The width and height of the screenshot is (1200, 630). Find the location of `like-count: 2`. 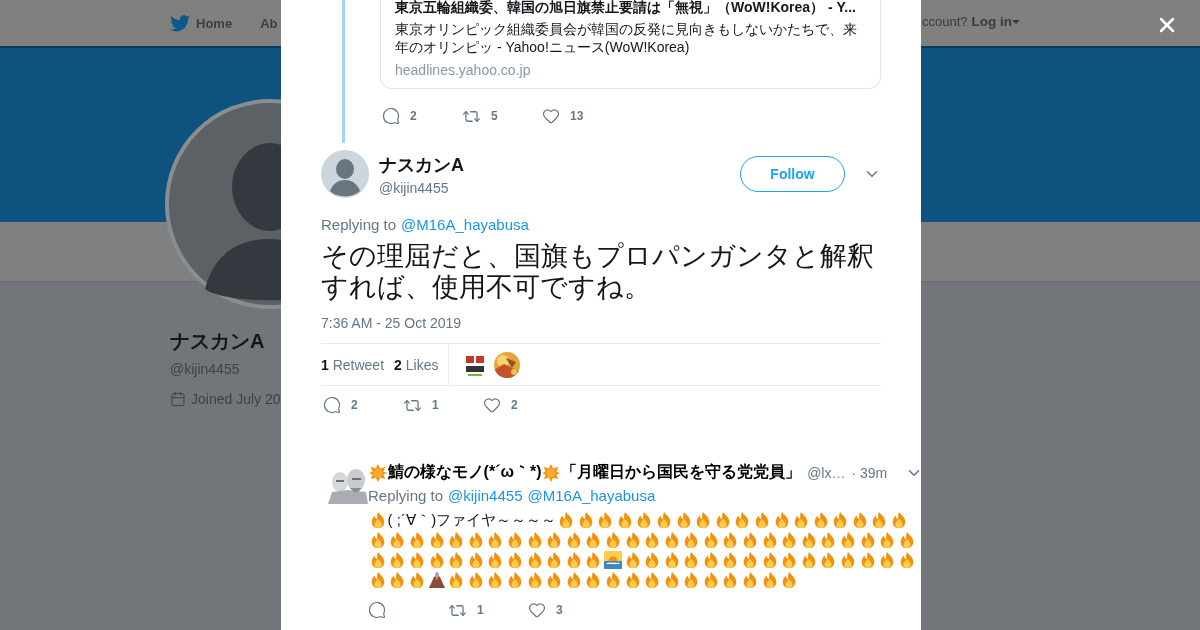

like-count: 2 is located at coordinates (514, 405).